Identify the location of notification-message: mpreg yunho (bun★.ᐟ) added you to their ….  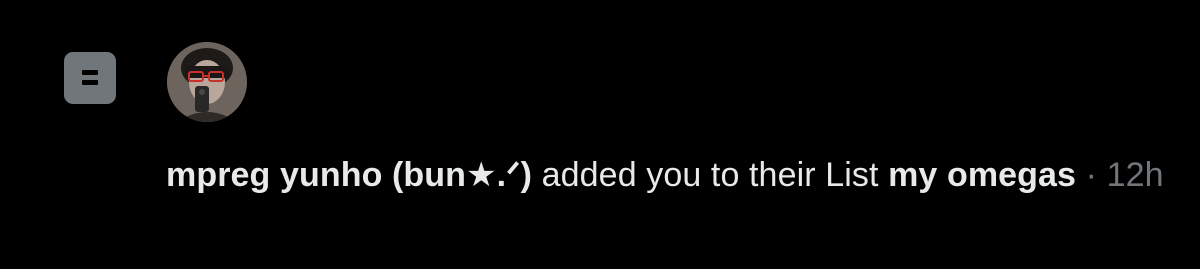
(666, 175).